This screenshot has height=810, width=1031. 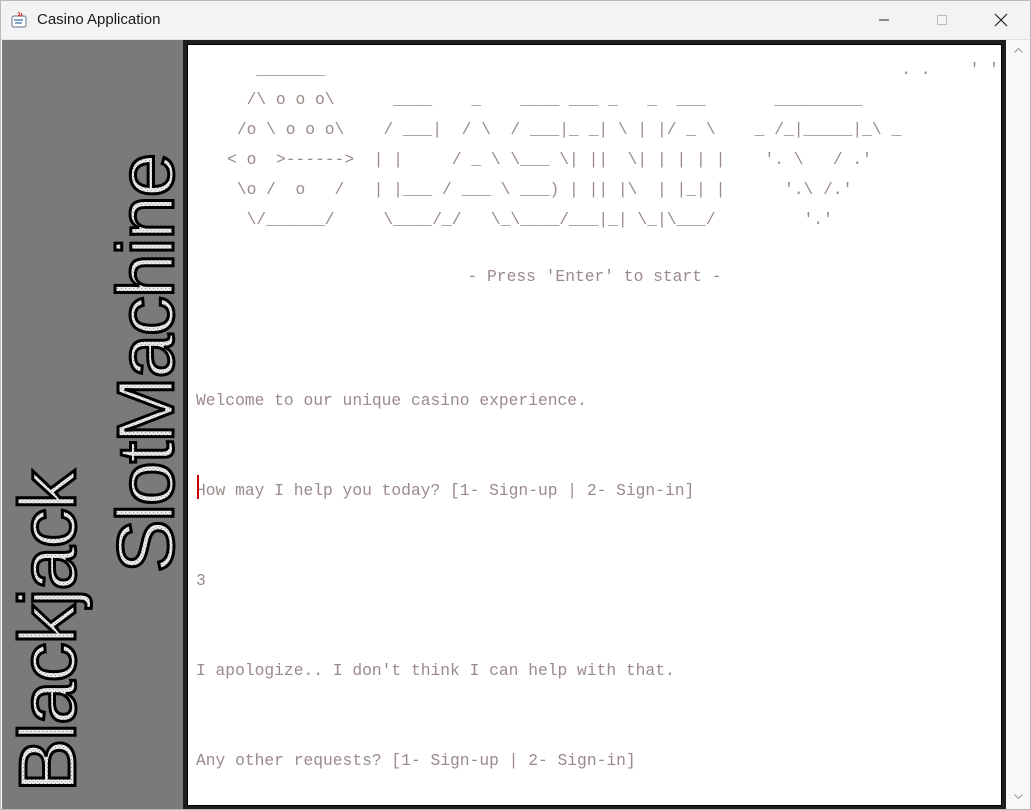 What do you see at coordinates (515, 20) in the screenshot?
I see `title-bar: Casino Application` at bounding box center [515, 20].